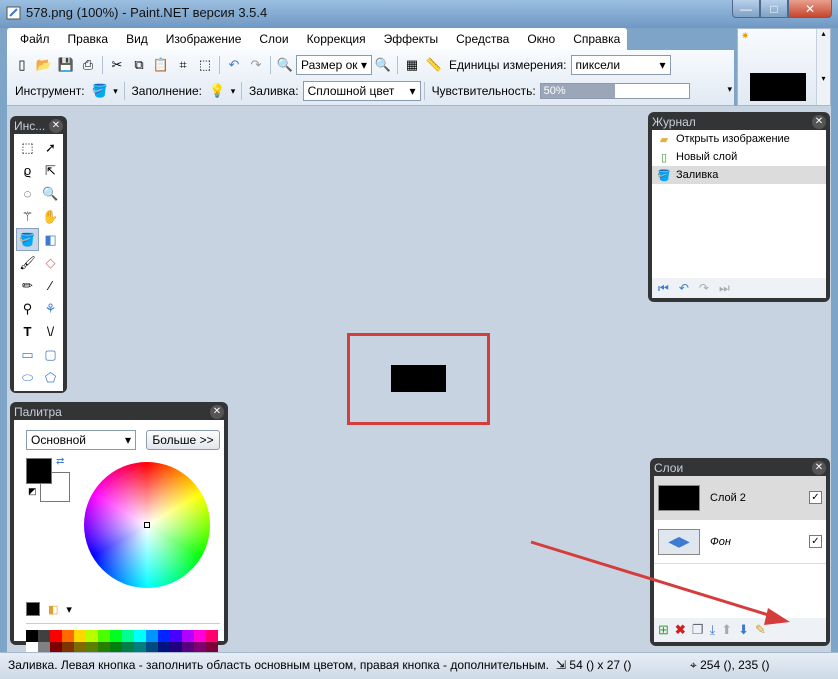 This screenshot has width=838, height=679. What do you see at coordinates (50, 193) in the screenshot?
I see `zoom-tool-icon: 🔍` at bounding box center [50, 193].